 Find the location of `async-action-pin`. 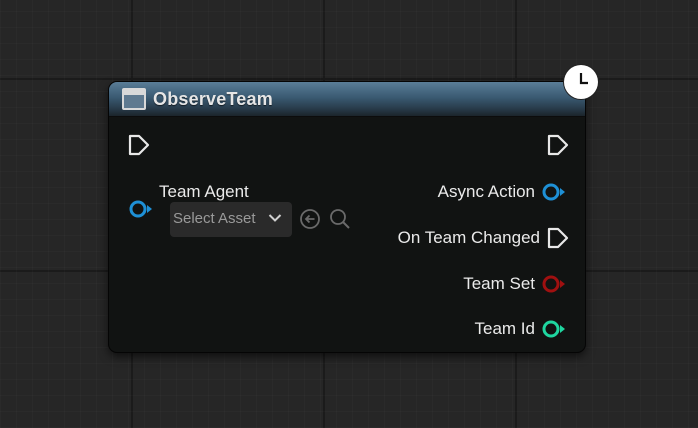

async-action-pin is located at coordinates (554, 192).